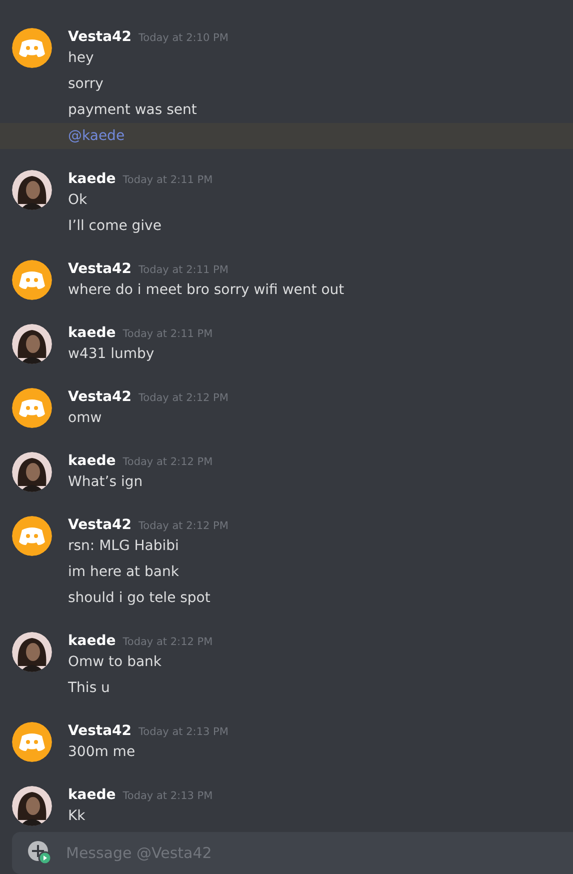  Describe the element at coordinates (85, 418) in the screenshot. I see `message-text: omw` at that location.